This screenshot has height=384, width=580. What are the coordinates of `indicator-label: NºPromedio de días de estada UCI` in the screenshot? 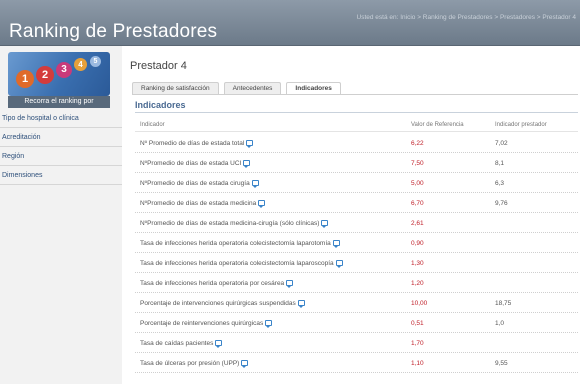 It's located at (191, 163).